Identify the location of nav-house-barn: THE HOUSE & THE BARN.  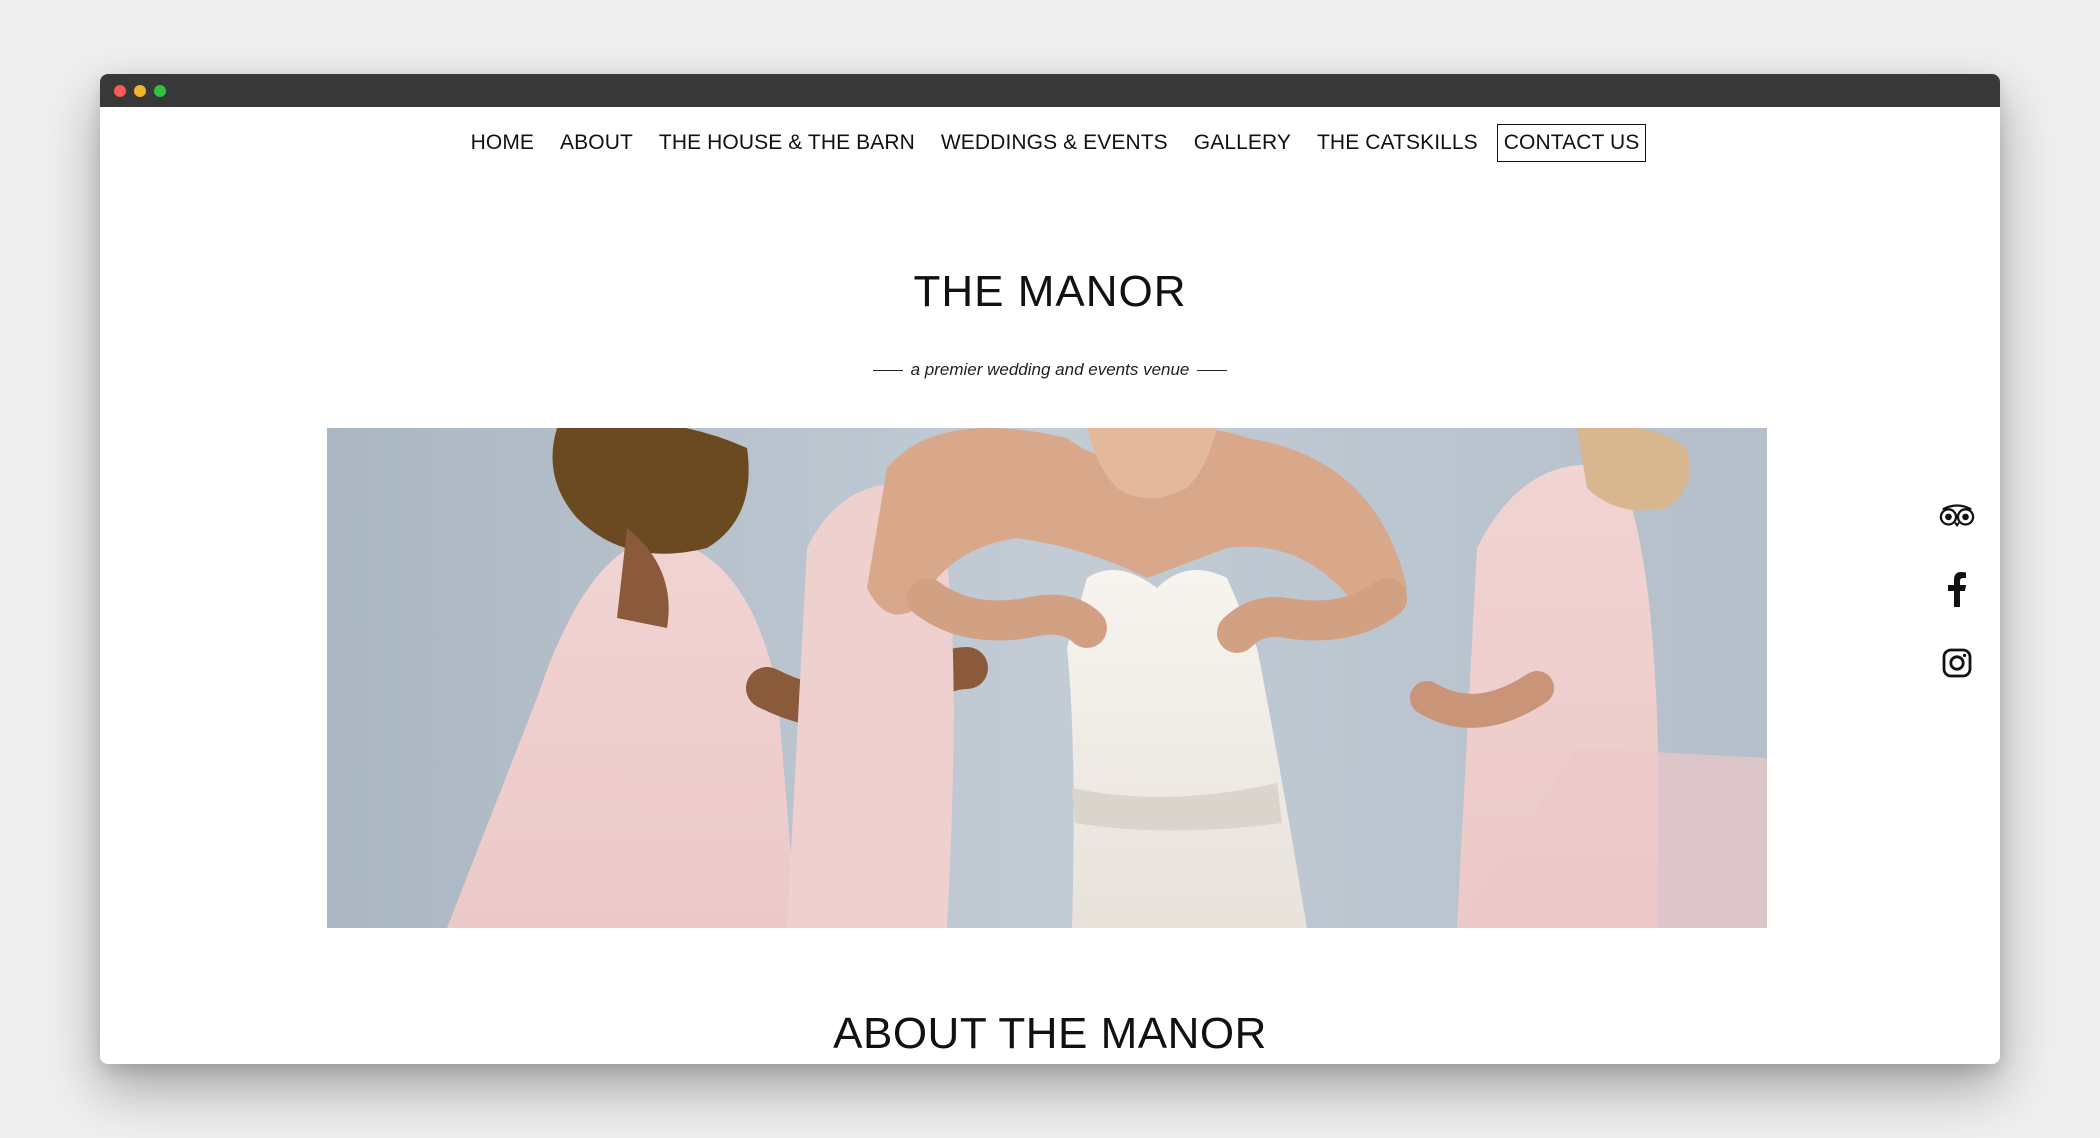
(787, 143).